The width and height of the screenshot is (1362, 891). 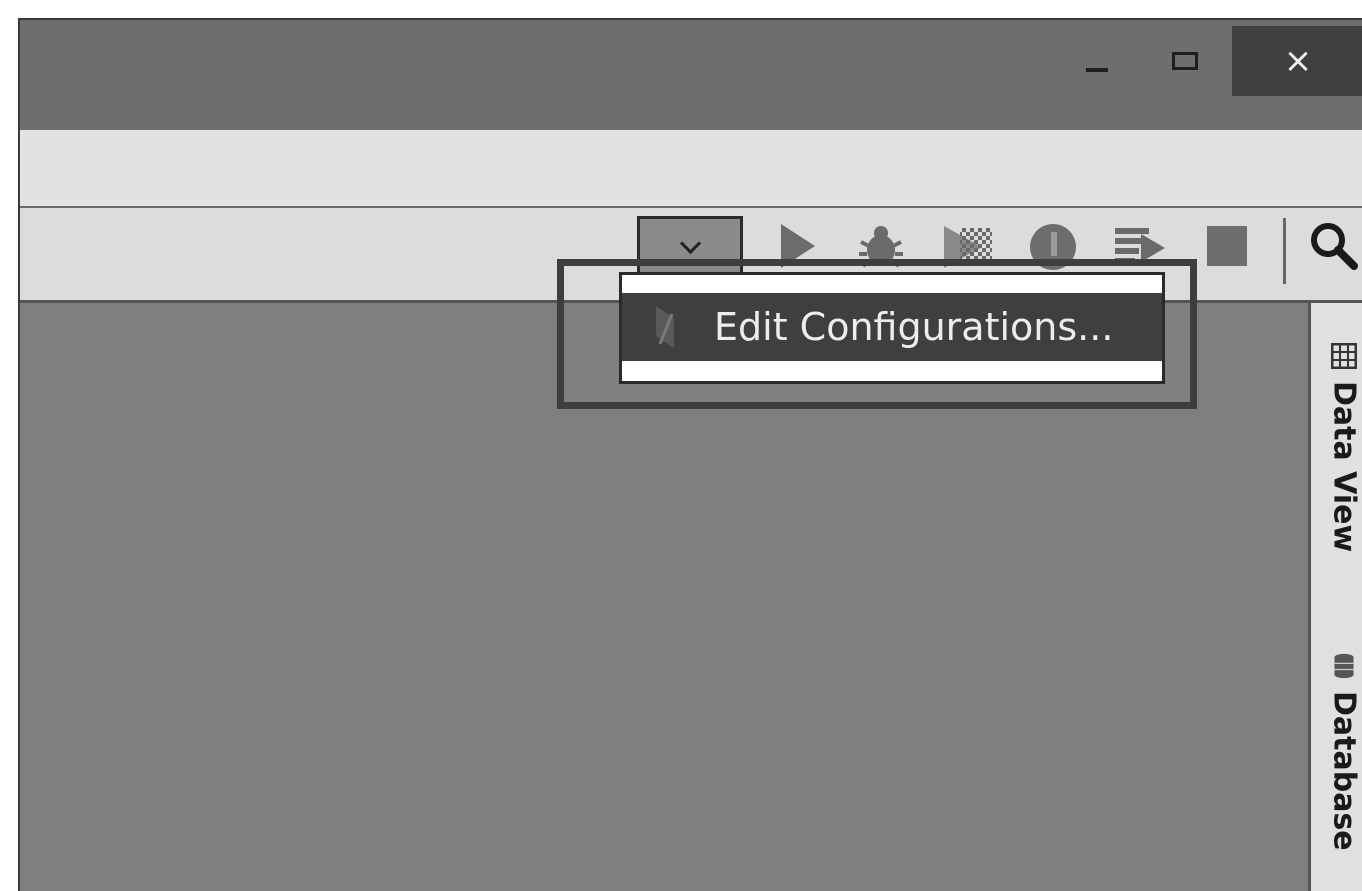 What do you see at coordinates (1344, 666) in the screenshot?
I see `database-icon` at bounding box center [1344, 666].